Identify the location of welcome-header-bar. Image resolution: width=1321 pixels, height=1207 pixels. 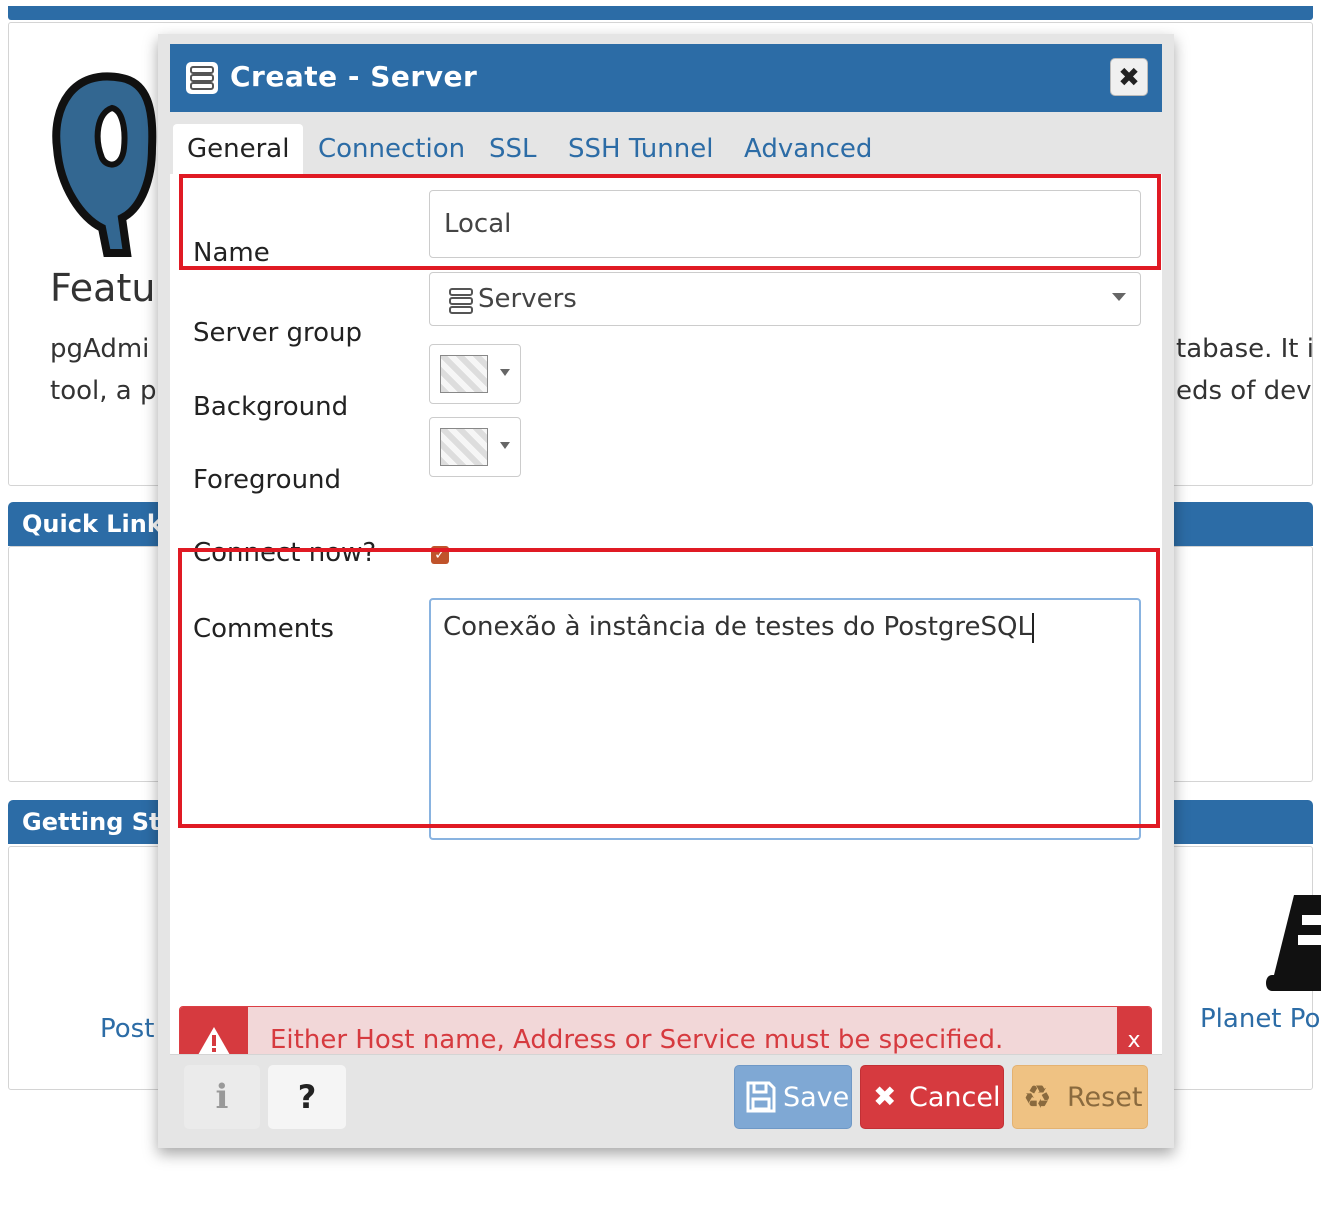
(660, 13).